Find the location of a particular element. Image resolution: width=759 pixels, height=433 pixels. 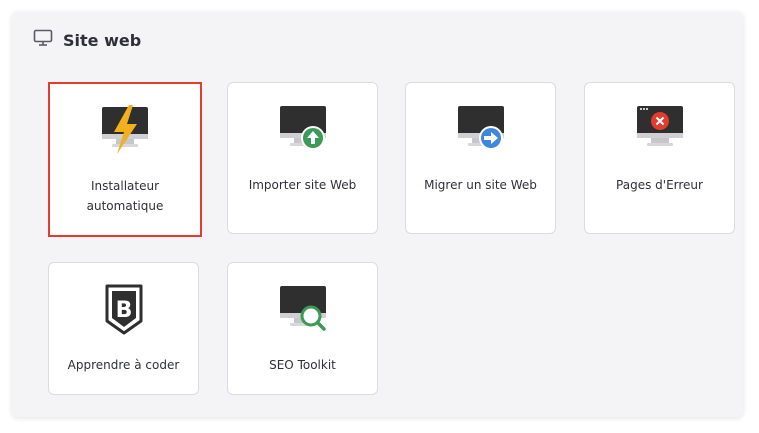

card-migrate-website: Migrer un site Web is located at coordinates (480, 158).